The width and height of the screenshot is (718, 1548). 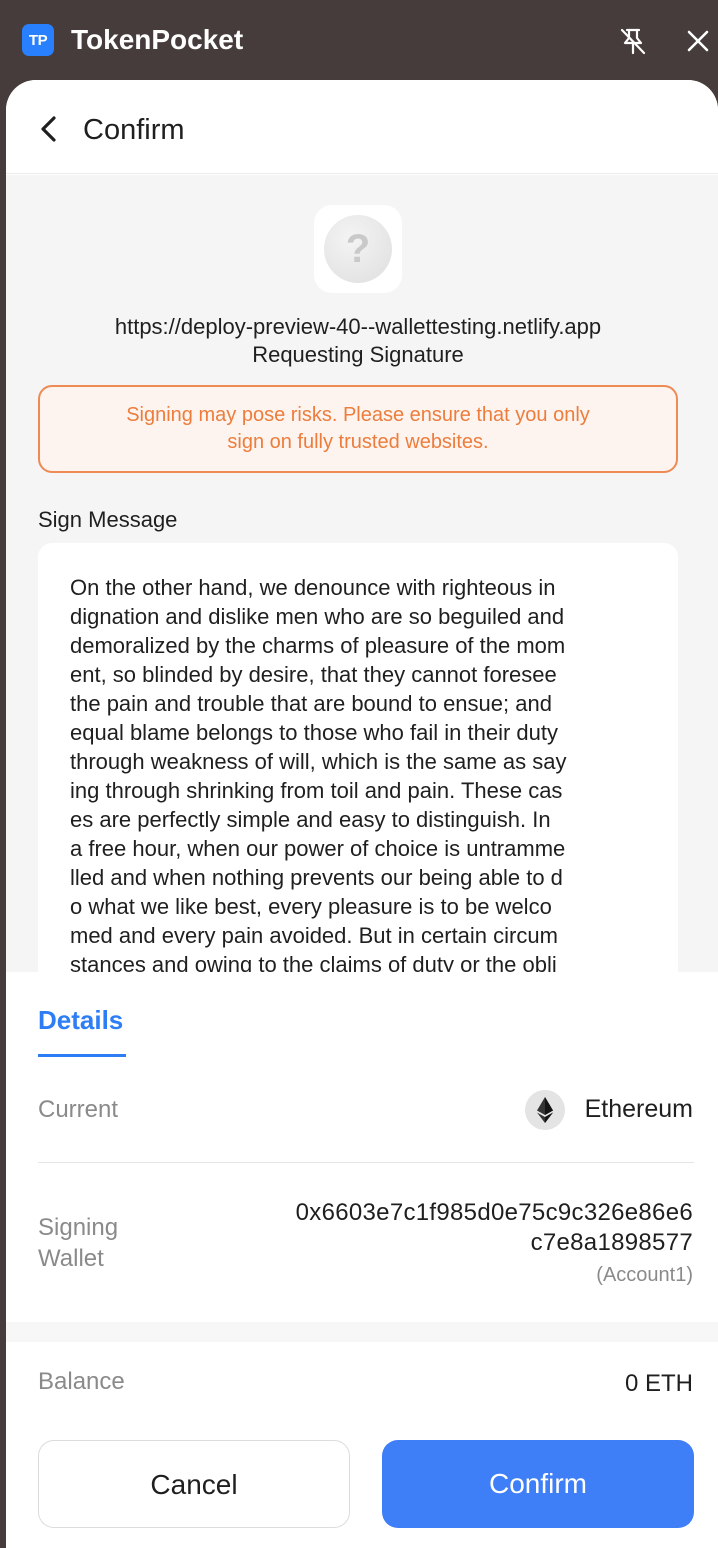 I want to click on request-type-label: Requesting Signature, so click(x=358, y=354).